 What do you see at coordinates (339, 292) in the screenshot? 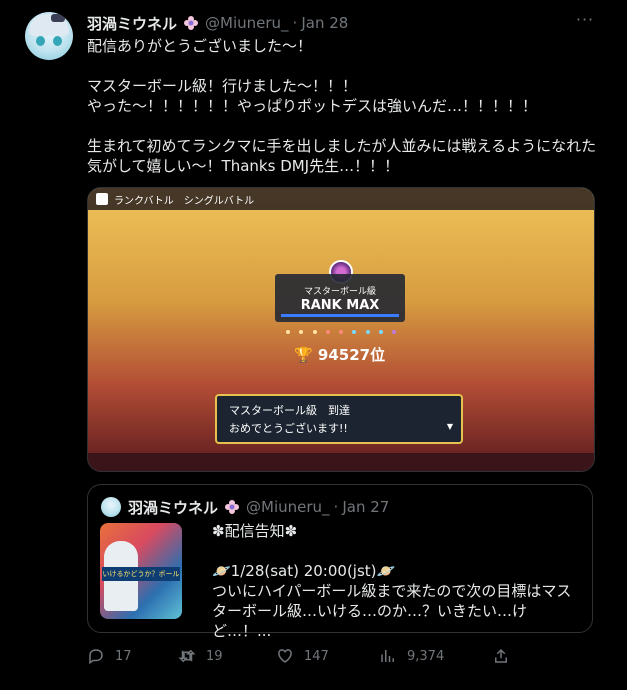
I see `rank-sub: マスターボール級` at bounding box center [339, 292].